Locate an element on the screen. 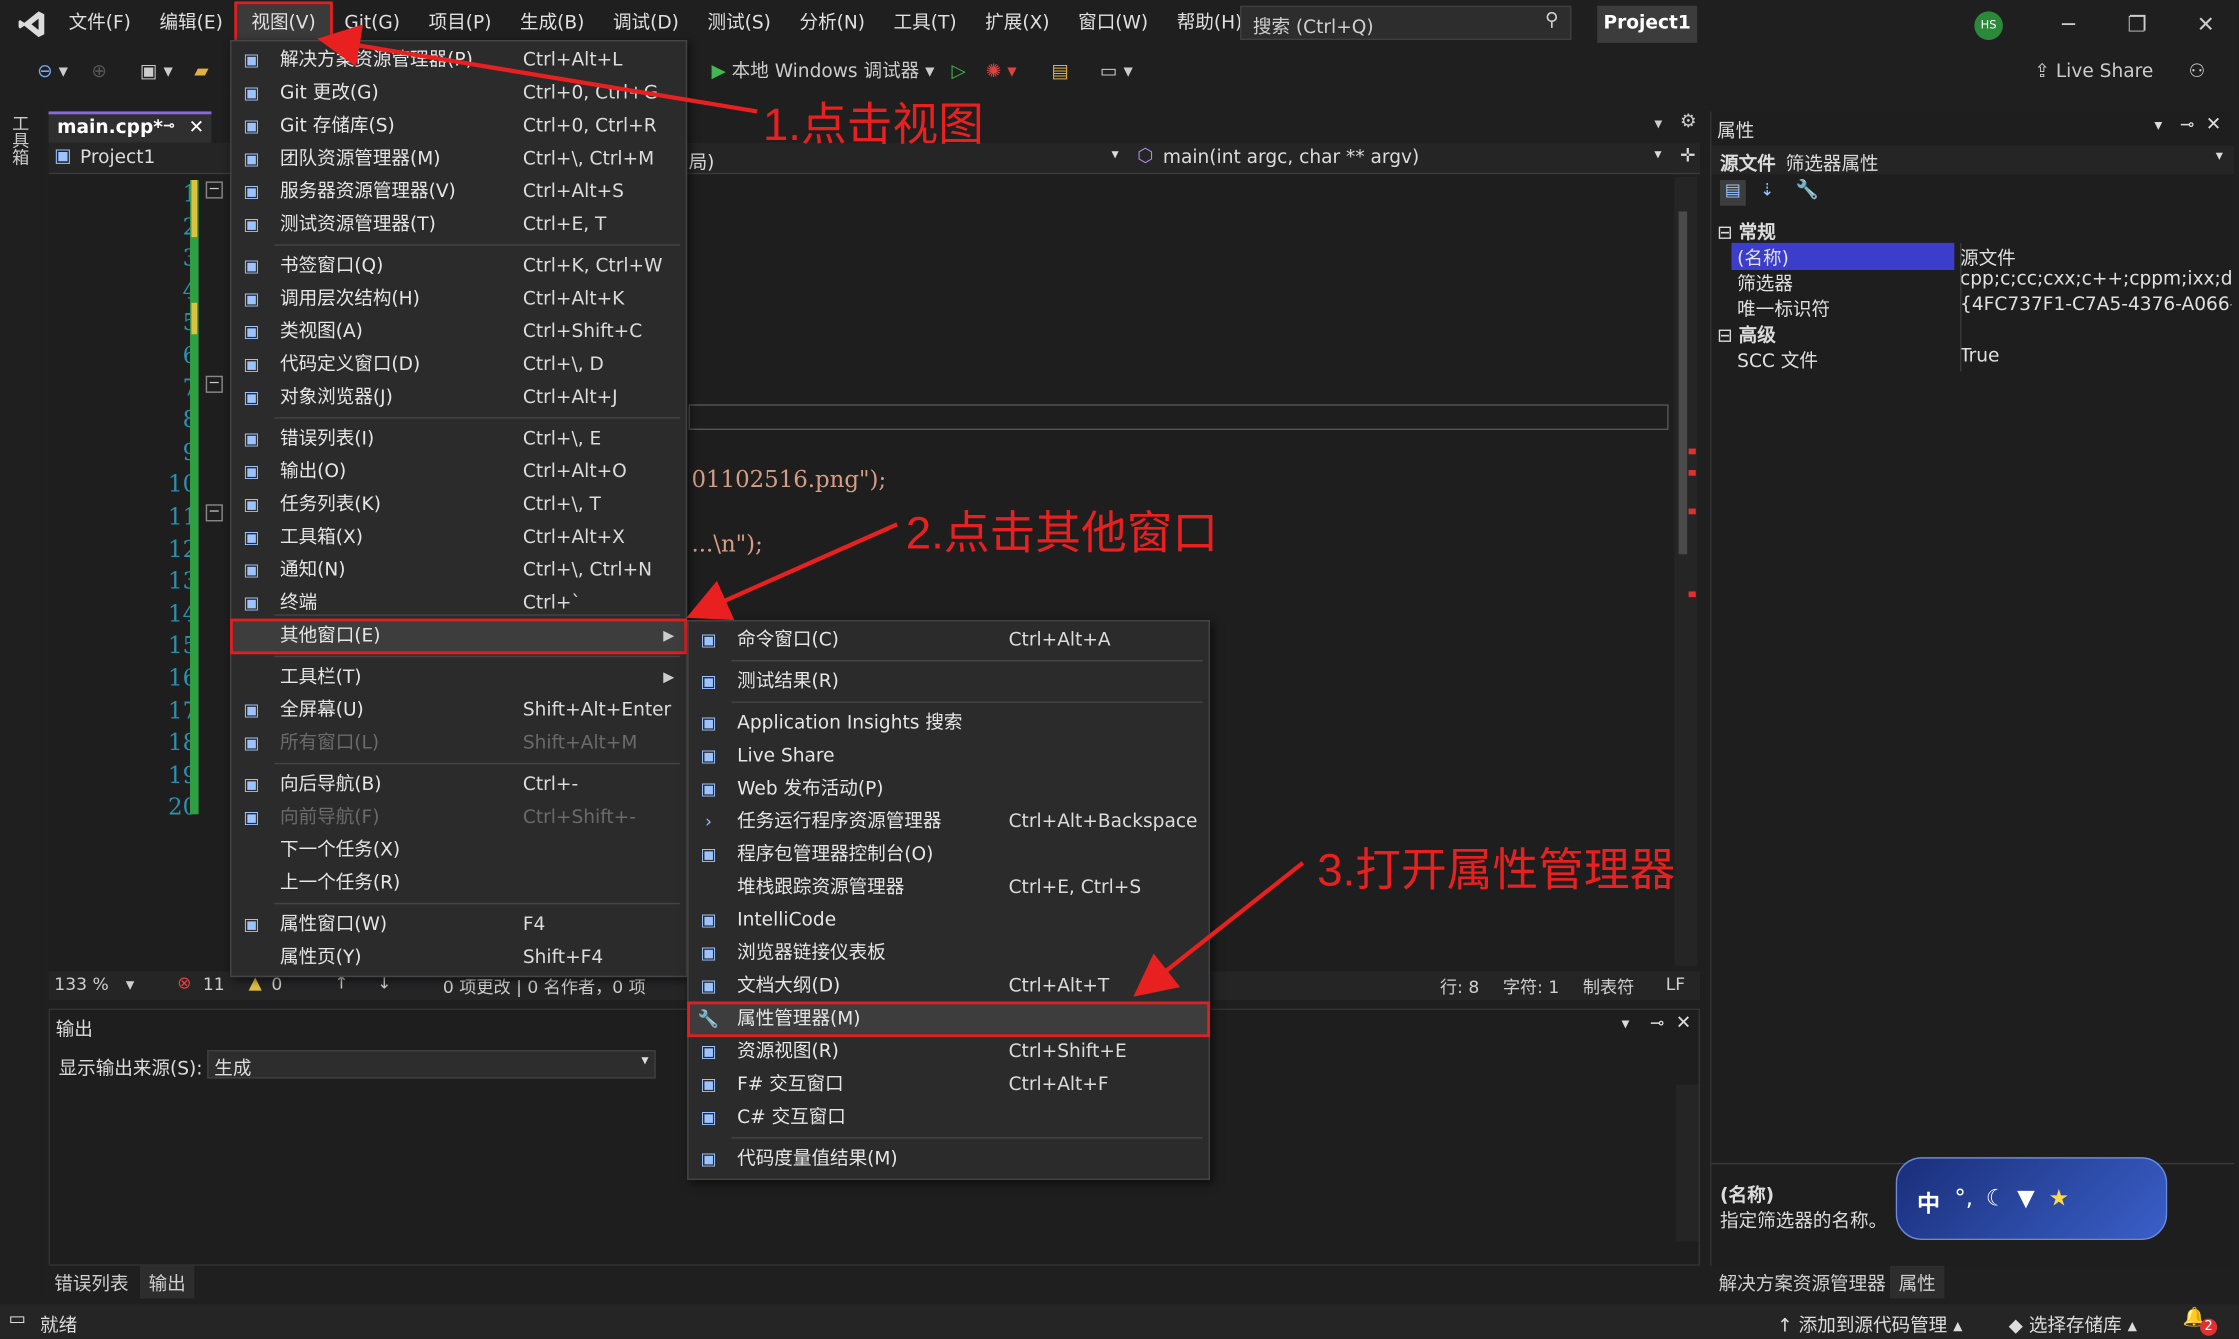 The image size is (2239, 1339). annotation-step2: 2.点击其他窗口 is located at coordinates (1062, 533).